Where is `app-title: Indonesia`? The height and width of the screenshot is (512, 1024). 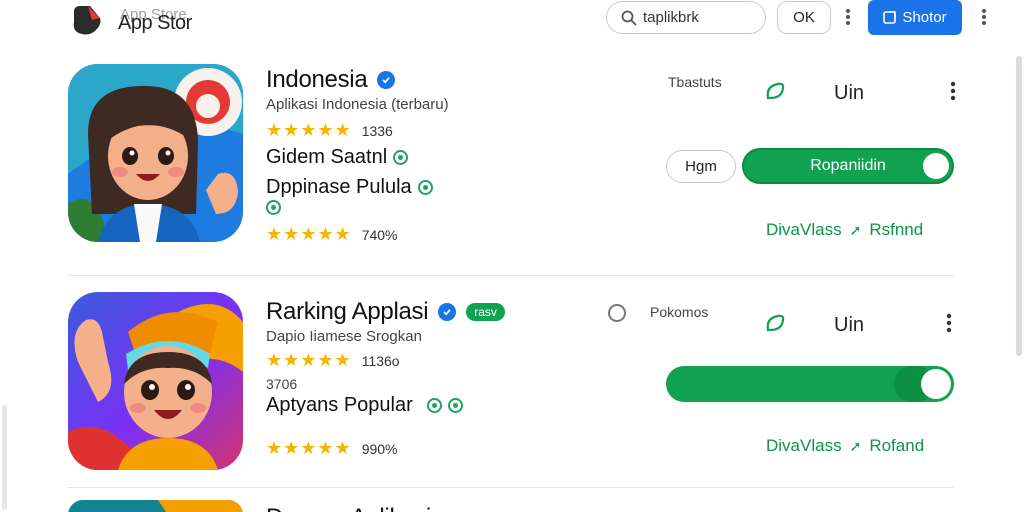 app-title: Indonesia is located at coordinates (317, 80).